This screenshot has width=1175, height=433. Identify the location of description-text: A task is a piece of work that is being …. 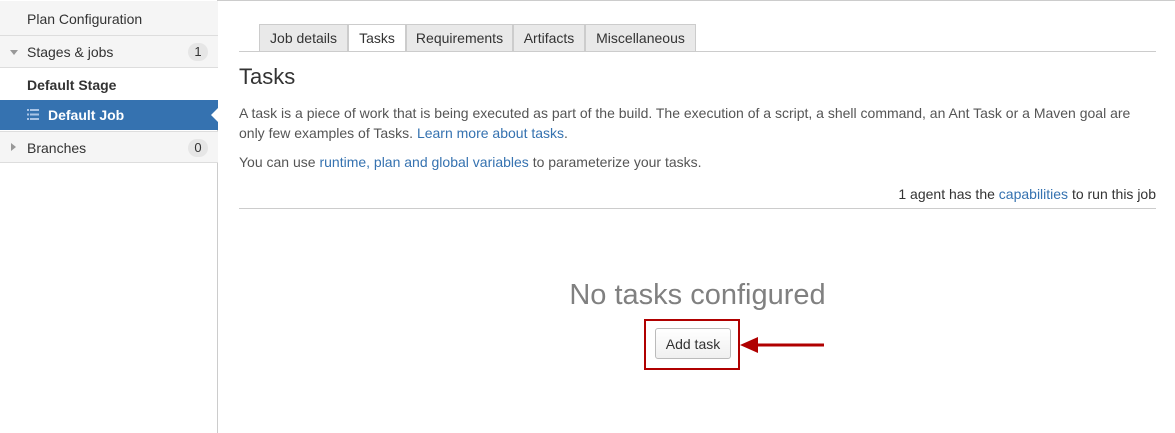
(685, 123).